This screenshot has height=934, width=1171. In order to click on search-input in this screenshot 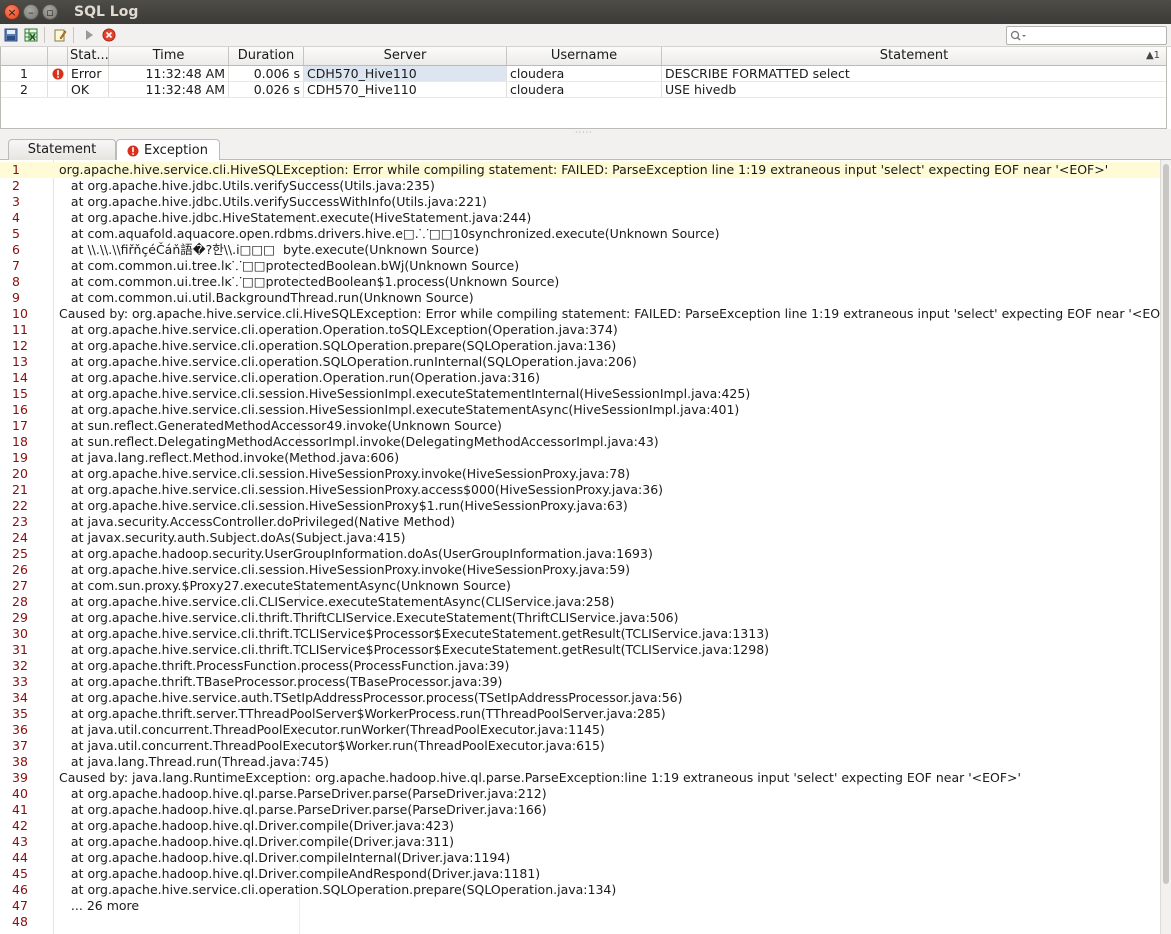, I will do `click(1095, 35)`.